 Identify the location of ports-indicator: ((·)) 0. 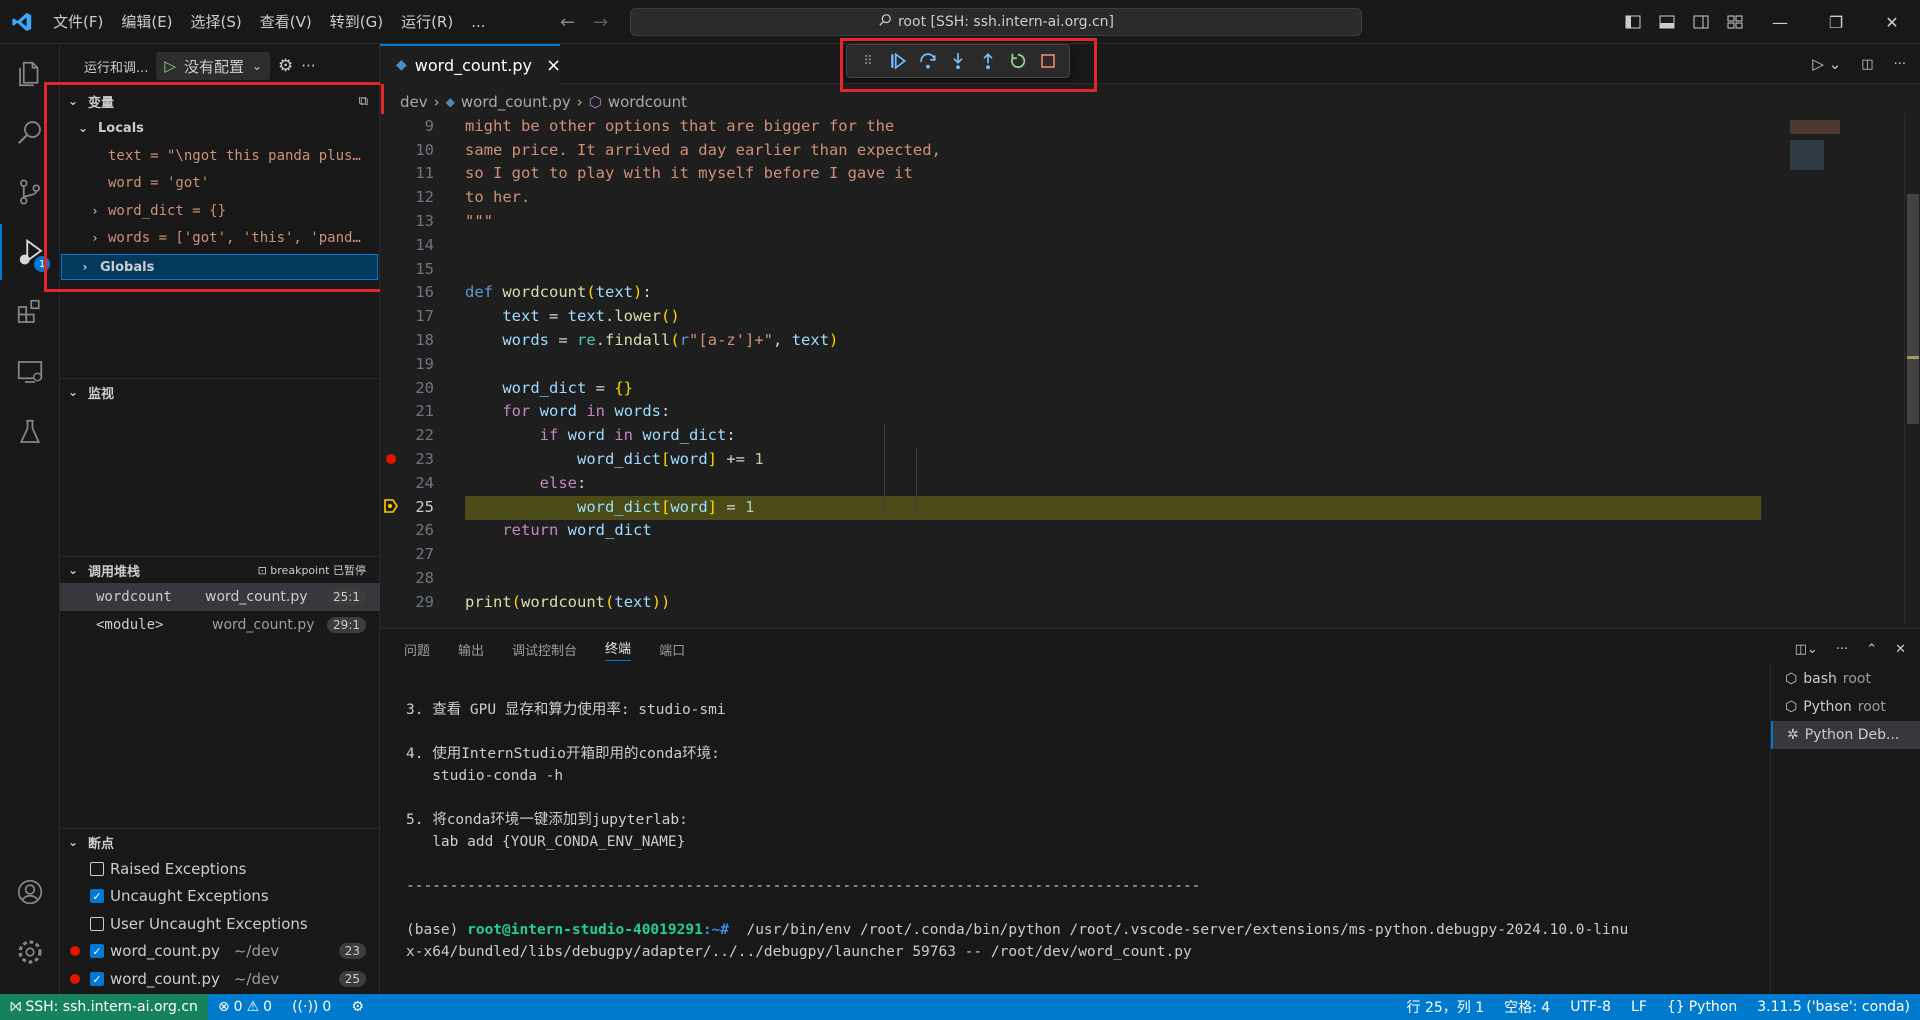
(311, 1007).